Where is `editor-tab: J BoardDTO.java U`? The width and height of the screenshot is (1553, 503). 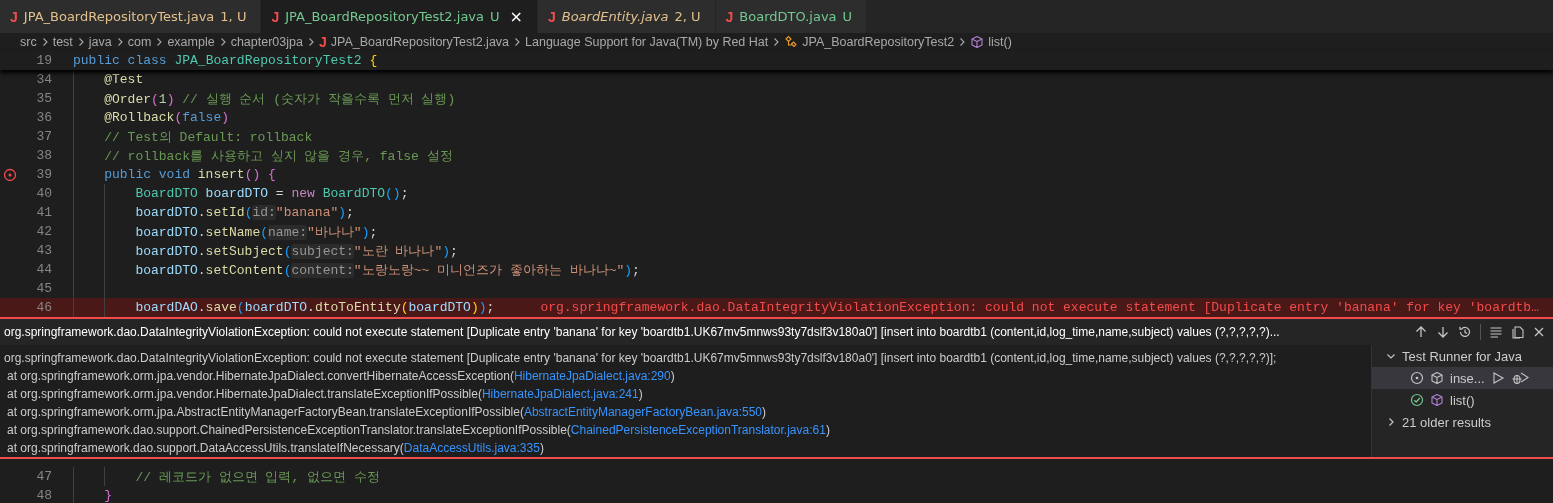 editor-tab: J BoardDTO.java U is located at coordinates (791, 16).